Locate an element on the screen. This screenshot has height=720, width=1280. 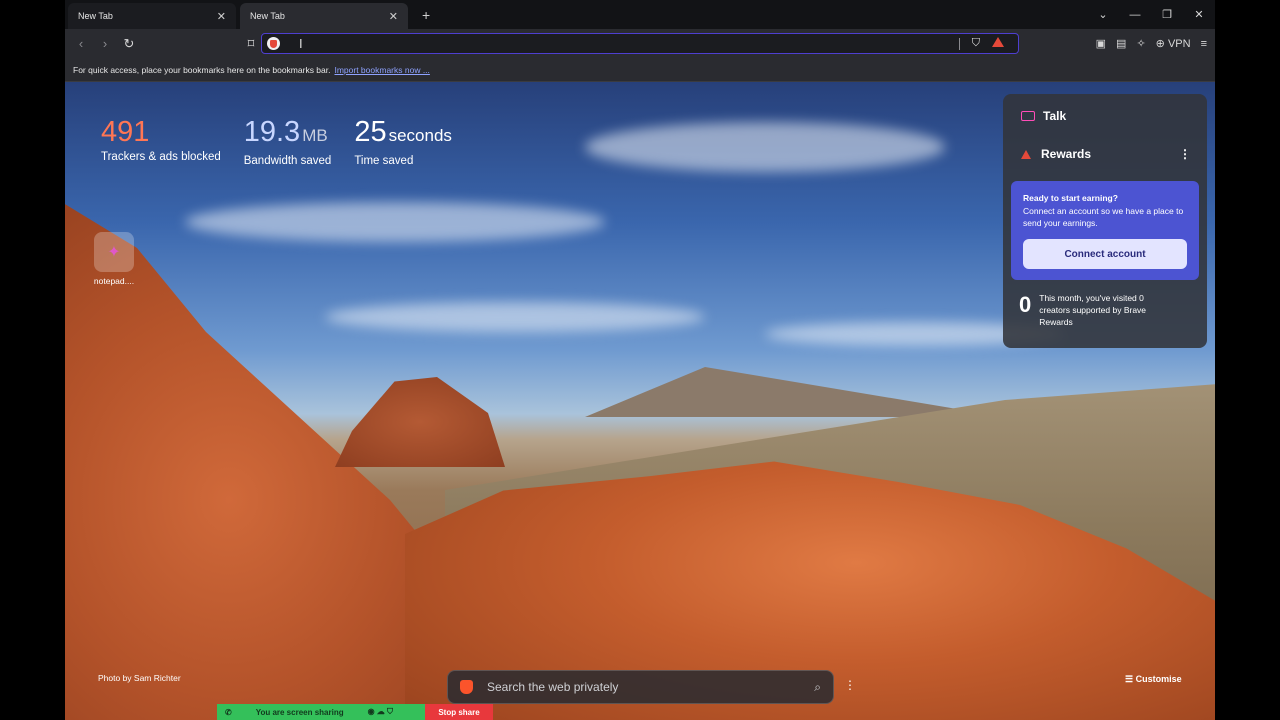
toolbar: ‹ › ↻ ⌑ I ⛉ ▣ ▤ ✧ ⊕ VPN ≡ is located at coordinates (640, 43).